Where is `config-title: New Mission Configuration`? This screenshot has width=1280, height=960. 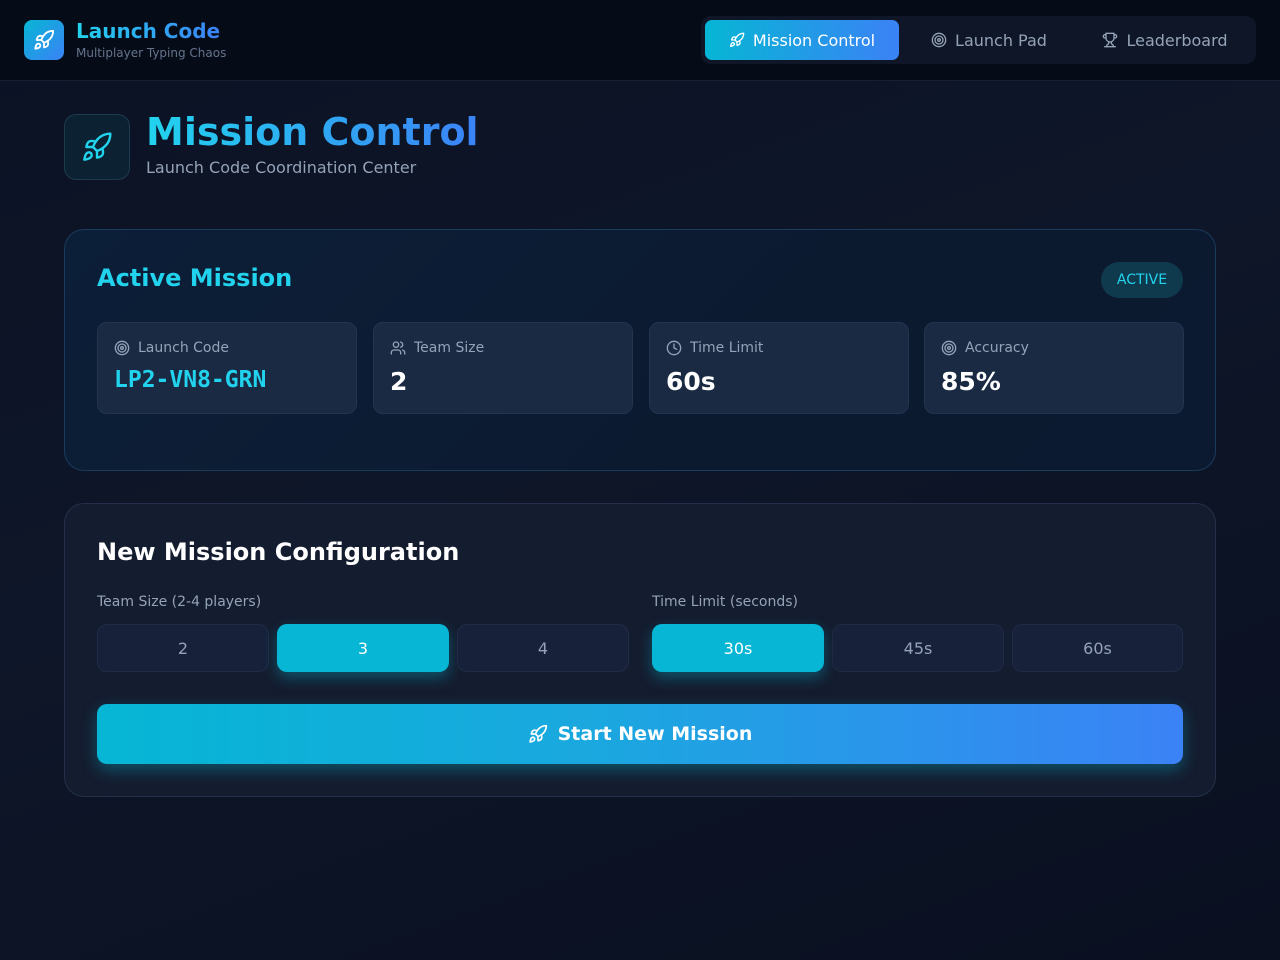 config-title: New Mission Configuration is located at coordinates (278, 552).